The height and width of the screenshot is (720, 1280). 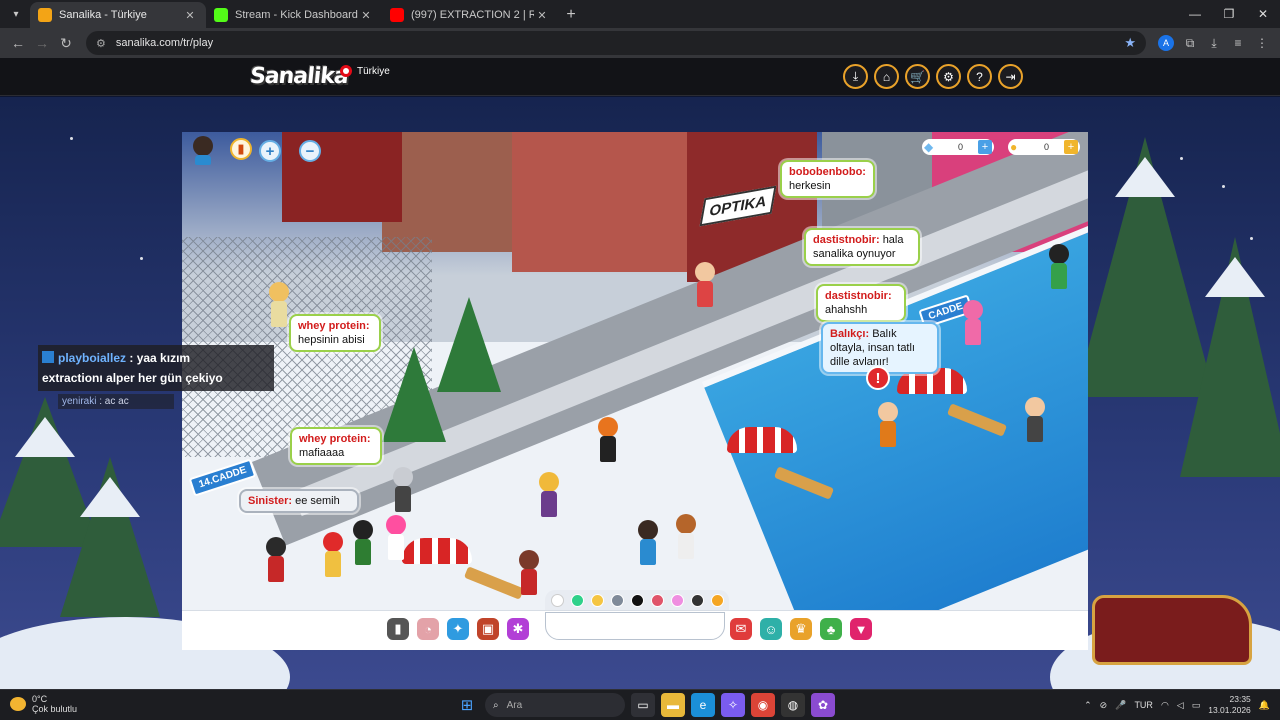 I want to click on buy-diamonds-button: +, so click(x=985, y=147).